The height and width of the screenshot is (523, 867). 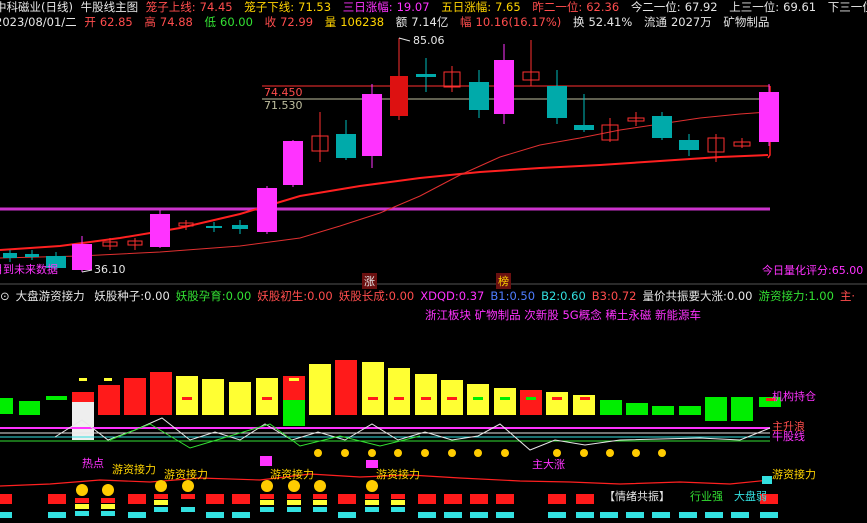 What do you see at coordinates (83, 397) in the screenshot?
I see `ind-bar-cap` at bounding box center [83, 397].